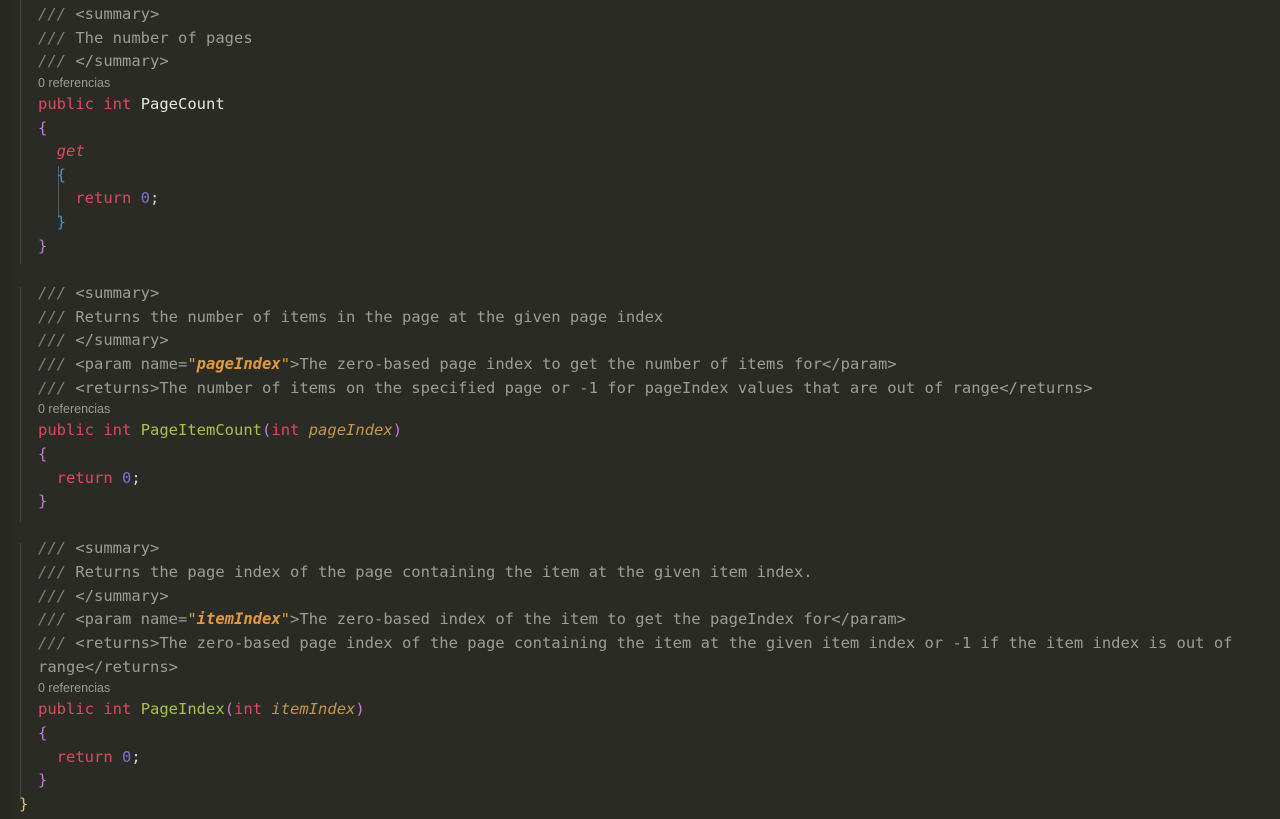 This screenshot has width=1280, height=819. I want to click on codelens-page-index: 0 referencias, so click(640, 688).